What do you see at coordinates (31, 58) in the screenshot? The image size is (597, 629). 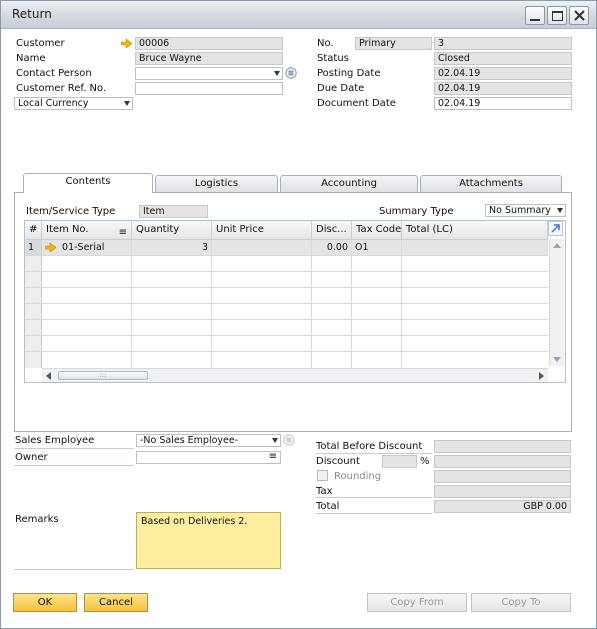 I see `name-label: Name` at bounding box center [31, 58].